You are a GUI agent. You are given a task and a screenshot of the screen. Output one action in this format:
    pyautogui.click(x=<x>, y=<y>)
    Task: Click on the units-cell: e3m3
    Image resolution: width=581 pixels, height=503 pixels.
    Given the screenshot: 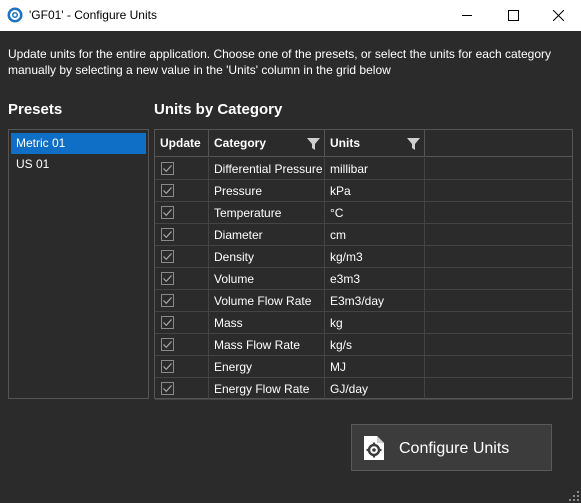 What is the action you would take?
    pyautogui.click(x=375, y=279)
    